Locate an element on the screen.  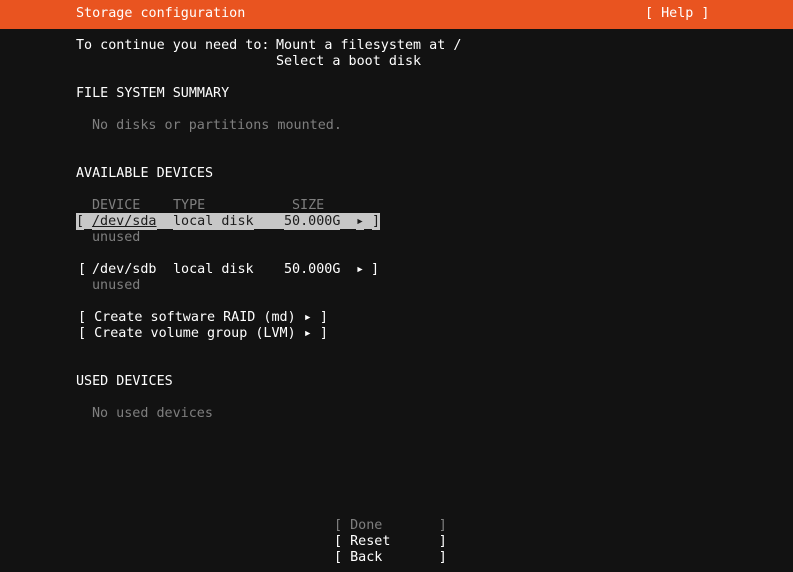
requirement-mount-root: Mount a filesystem at / is located at coordinates (369, 45).